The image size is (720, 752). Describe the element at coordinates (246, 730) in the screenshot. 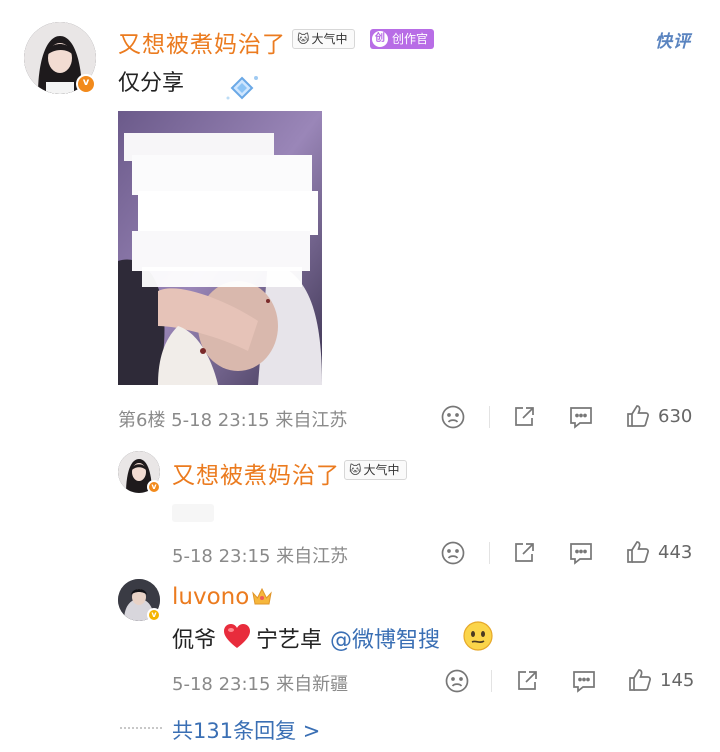

I see `more-replies-link: 共131条回复 >` at that location.